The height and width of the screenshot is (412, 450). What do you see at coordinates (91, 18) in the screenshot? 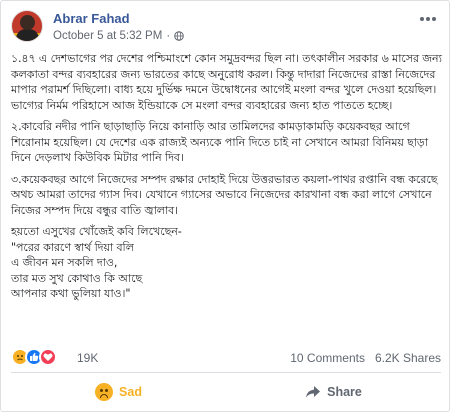
I see `author-name: Abrar Fahad` at bounding box center [91, 18].